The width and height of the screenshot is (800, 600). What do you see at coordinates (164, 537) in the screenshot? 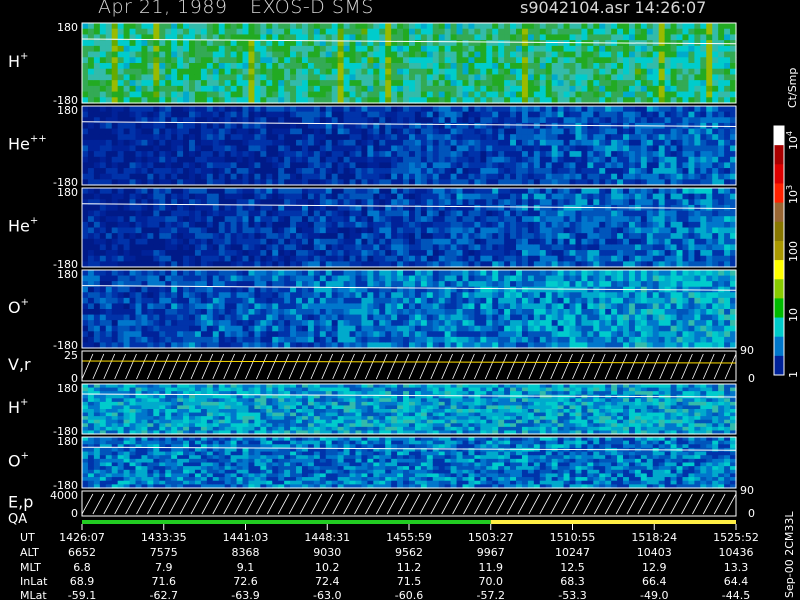
I see `footer-value: 1433:35` at bounding box center [164, 537].